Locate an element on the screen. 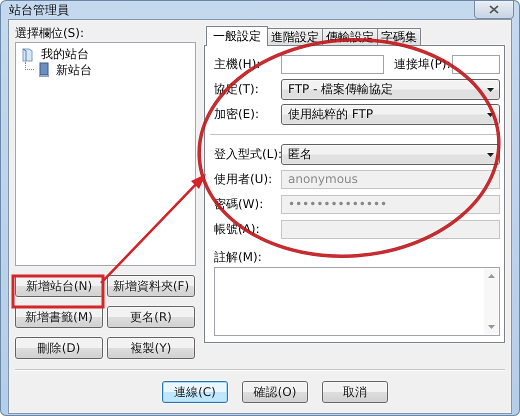 The height and width of the screenshot is (416, 520). field-label: 主機(H): is located at coordinates (238, 64).